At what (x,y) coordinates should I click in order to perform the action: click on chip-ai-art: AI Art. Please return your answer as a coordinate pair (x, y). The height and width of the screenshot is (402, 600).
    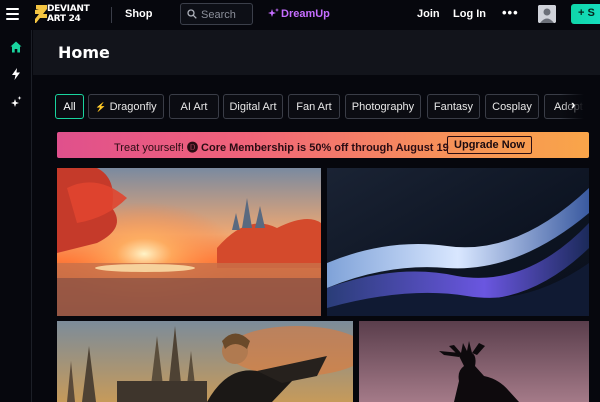
    Looking at the image, I should click on (194, 106).